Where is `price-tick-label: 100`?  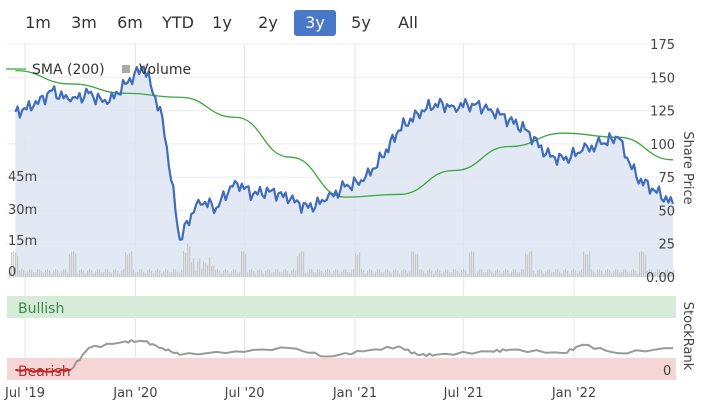 price-tick-label: 100 is located at coordinates (662, 145).